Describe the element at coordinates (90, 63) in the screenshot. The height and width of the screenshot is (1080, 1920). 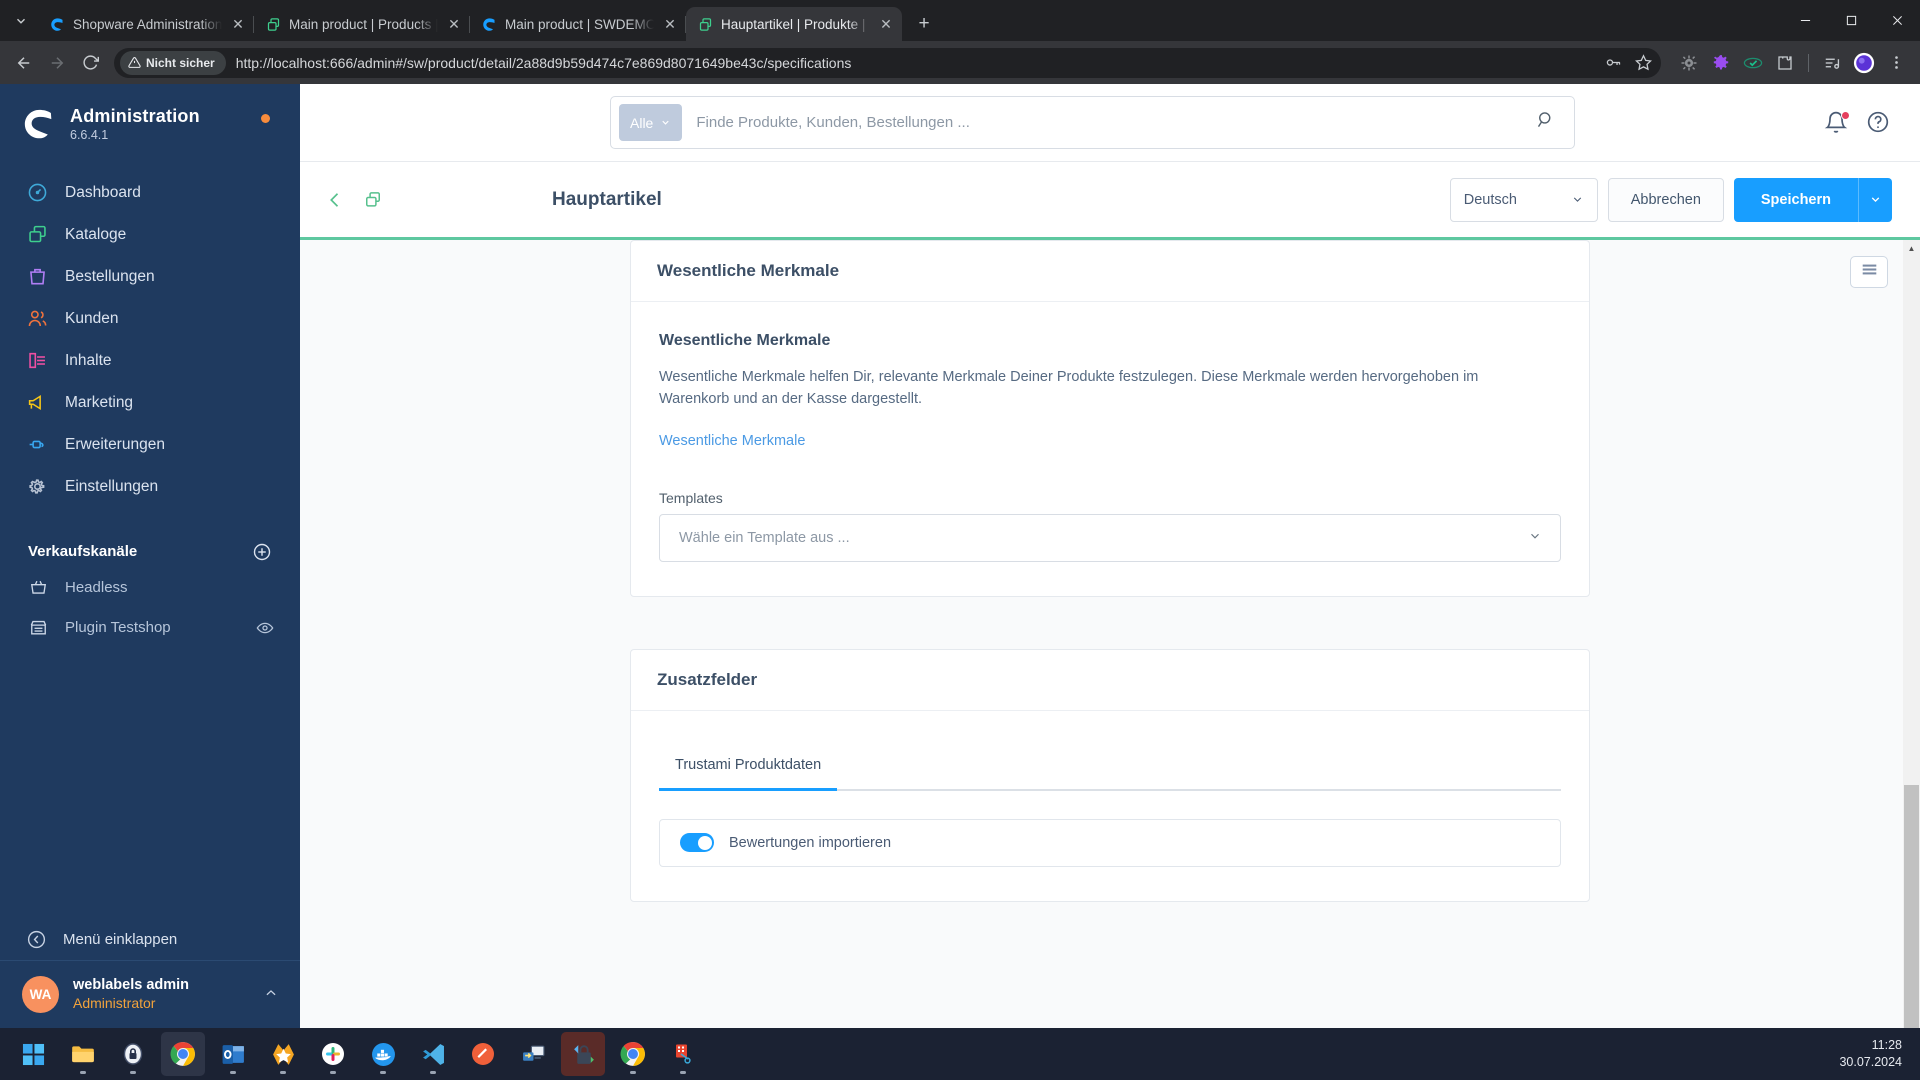
I see `reload-icon` at that location.